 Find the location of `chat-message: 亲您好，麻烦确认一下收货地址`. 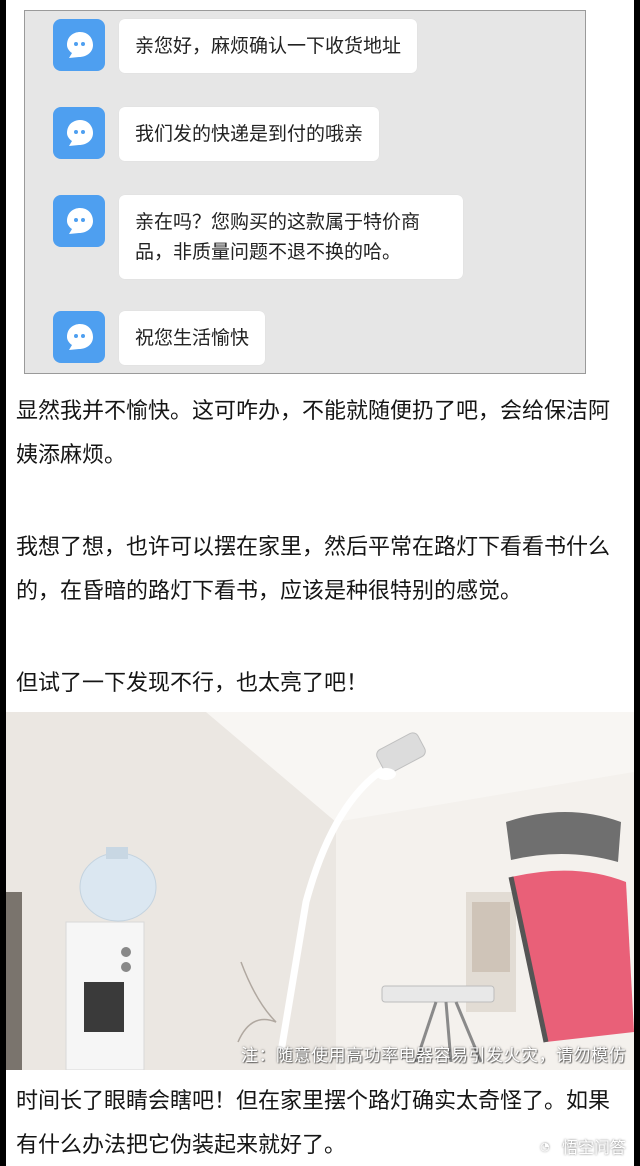

chat-message: 亲您好，麻烦确认一下收货地址 is located at coordinates (235, 46).